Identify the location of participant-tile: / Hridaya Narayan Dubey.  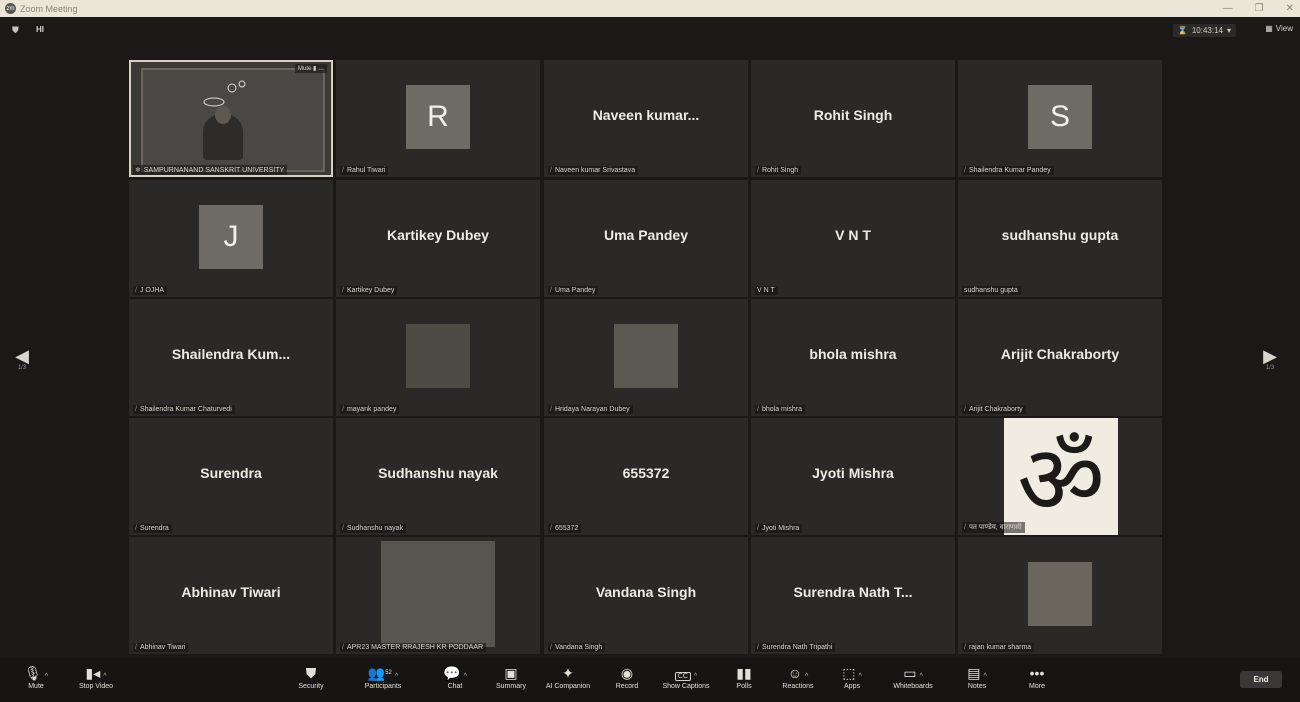
(646, 357).